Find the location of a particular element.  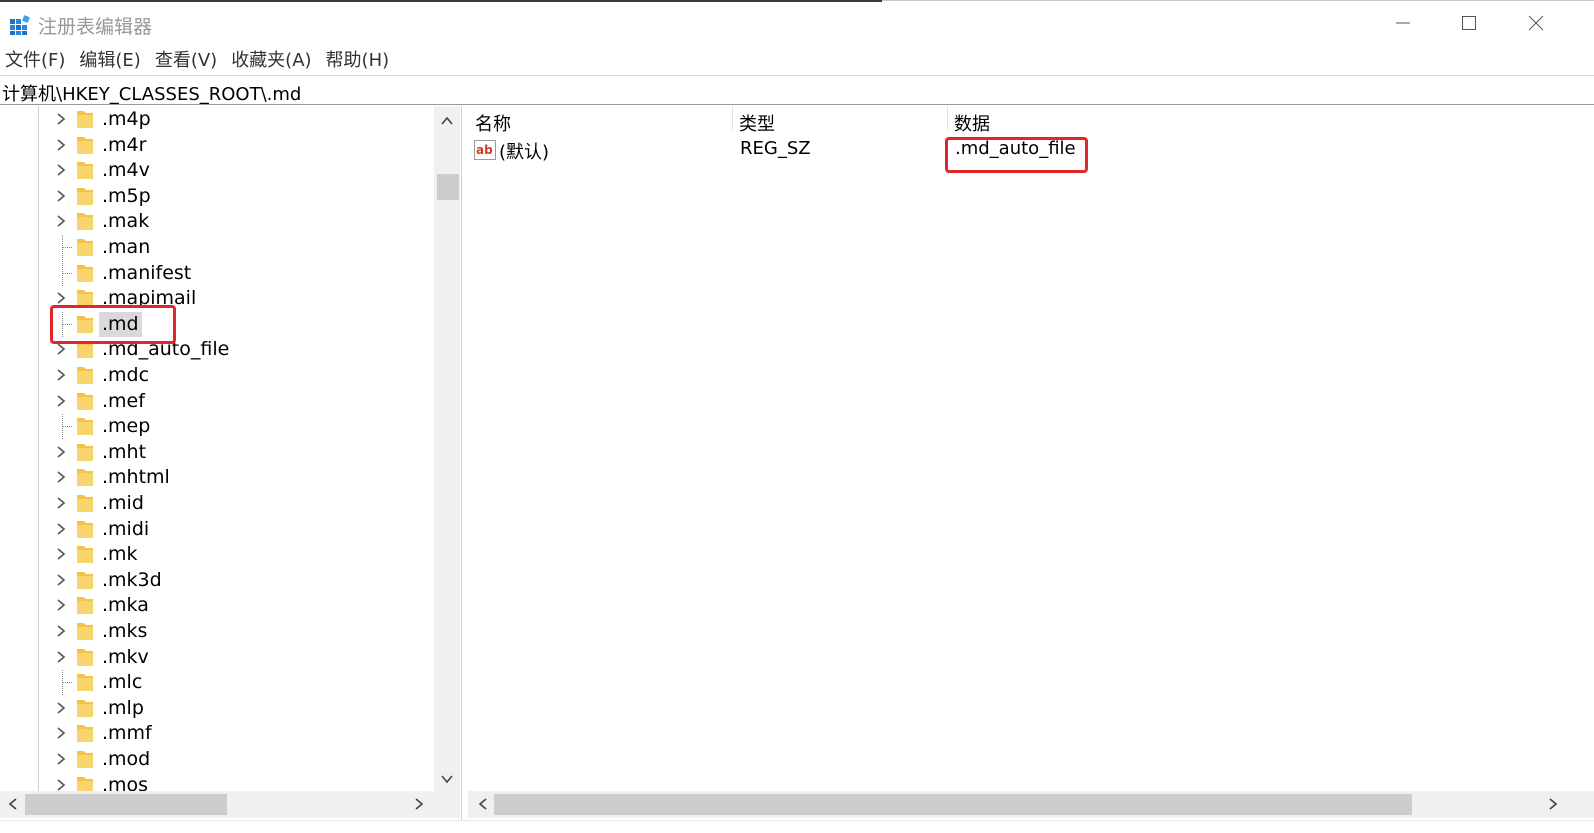

tree-item-label: .mdc is located at coordinates (125, 375).